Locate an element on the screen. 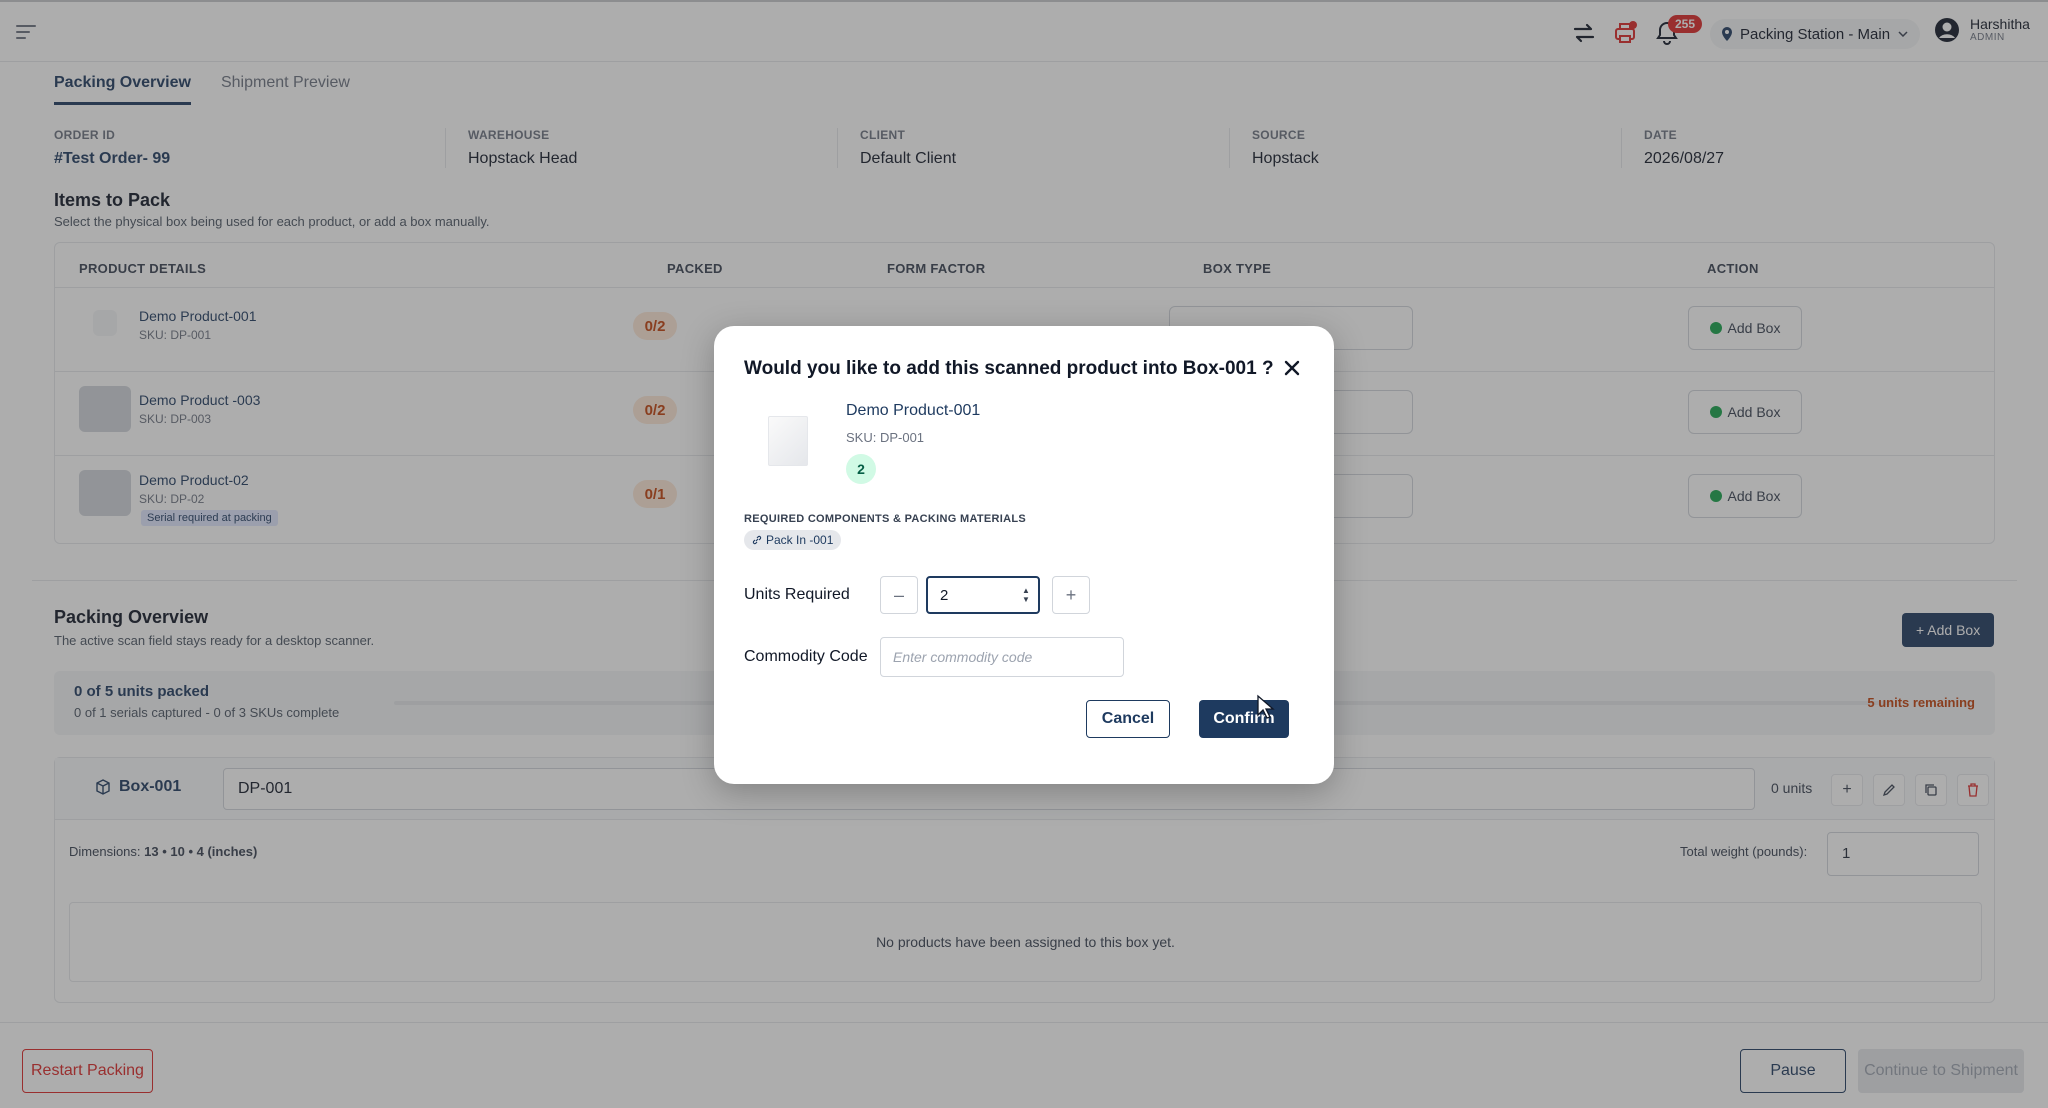 Image resolution: width=2048 pixels, height=1108 pixels. link-icon is located at coordinates (757, 540).